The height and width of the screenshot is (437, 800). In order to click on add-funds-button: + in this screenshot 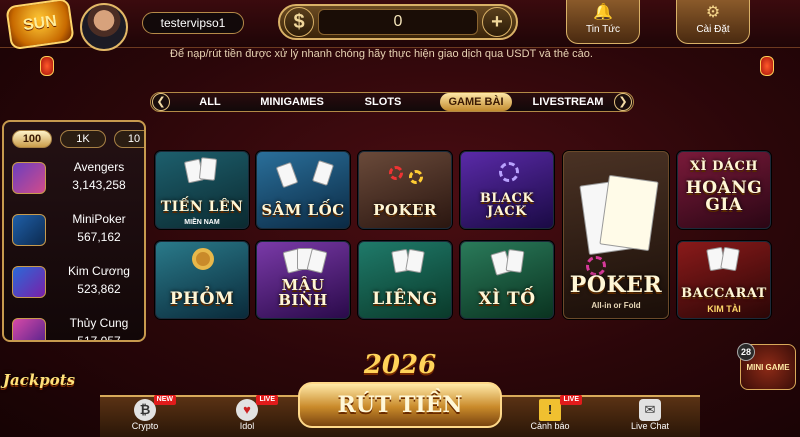, I will do `click(497, 22)`.